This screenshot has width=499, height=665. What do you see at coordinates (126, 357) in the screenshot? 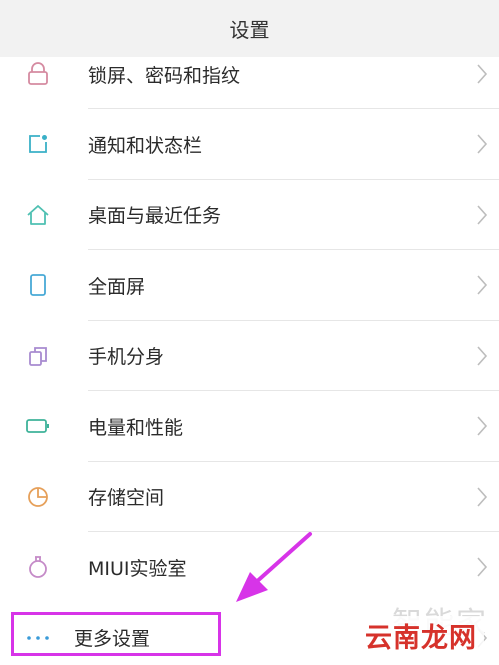
I see `settings-item-label: 手机分身` at bounding box center [126, 357].